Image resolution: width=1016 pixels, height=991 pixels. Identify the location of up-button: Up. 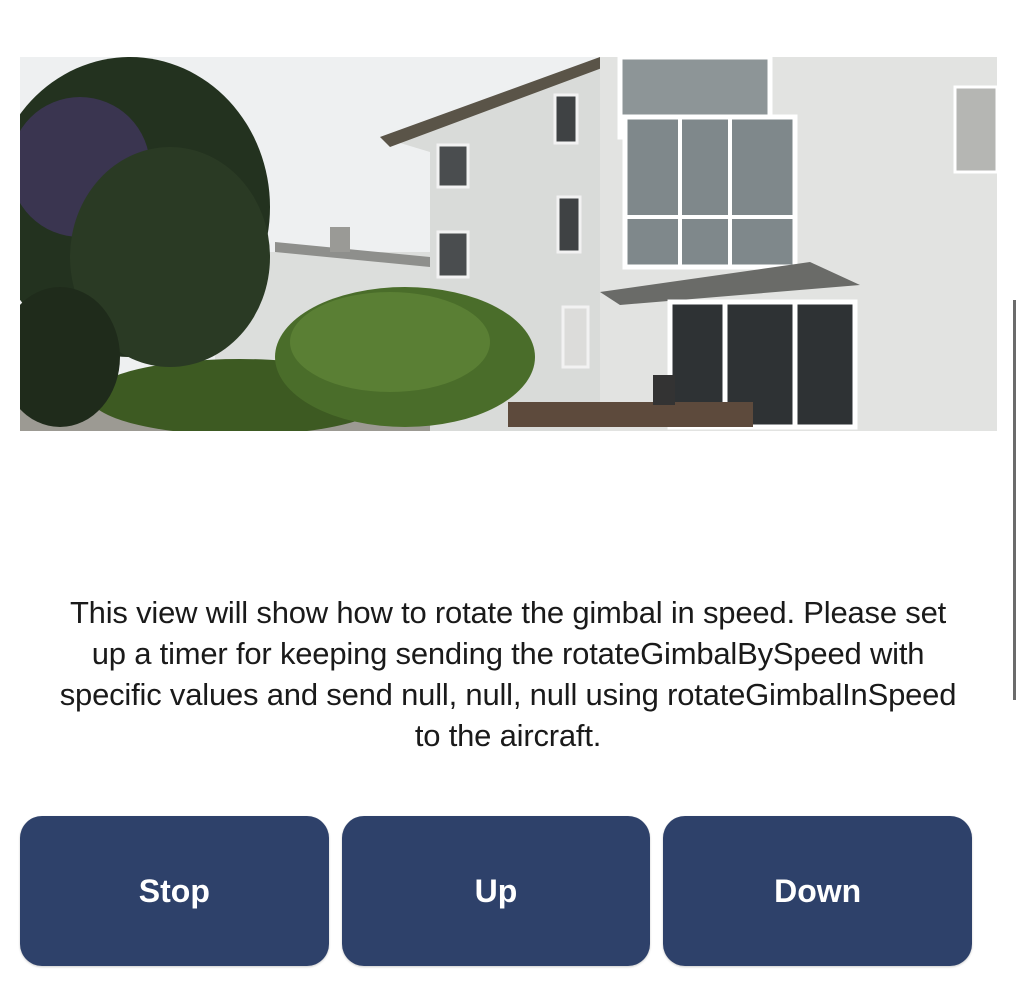
(496, 891).